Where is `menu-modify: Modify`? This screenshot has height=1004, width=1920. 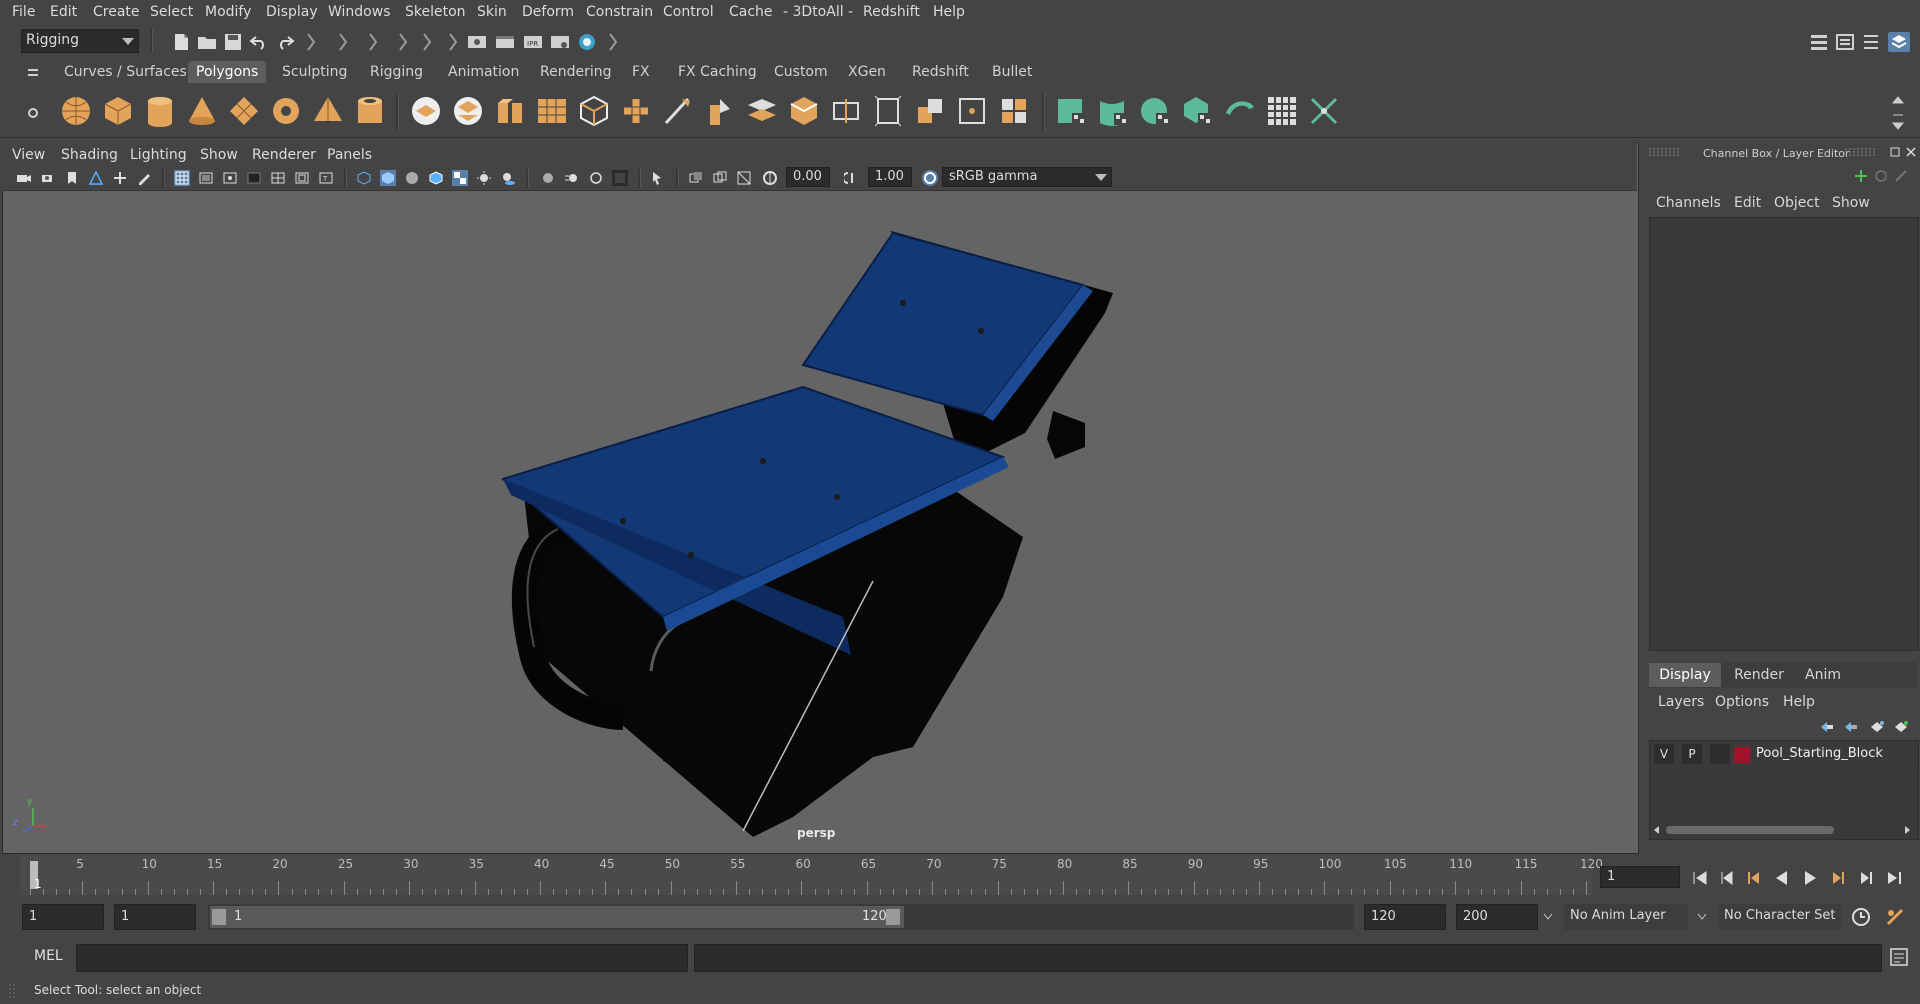
menu-modify: Modify is located at coordinates (228, 12).